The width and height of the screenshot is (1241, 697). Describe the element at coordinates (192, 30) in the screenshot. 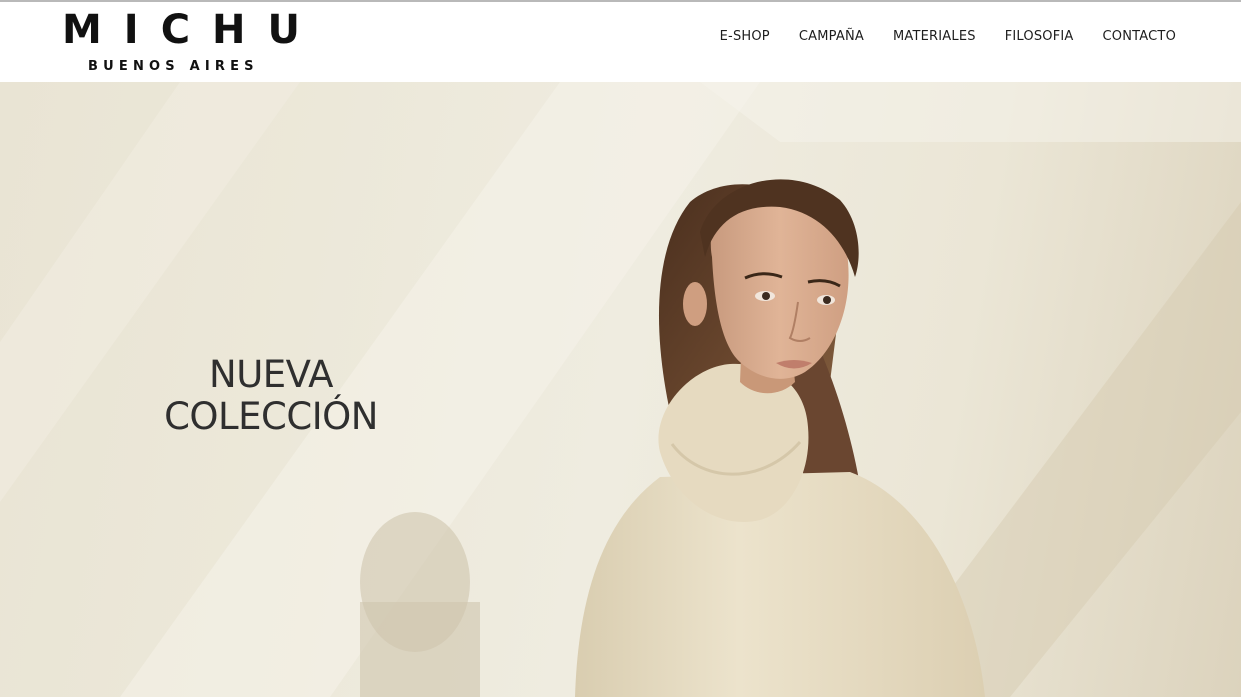

I see `brand-name: MICHU` at that location.